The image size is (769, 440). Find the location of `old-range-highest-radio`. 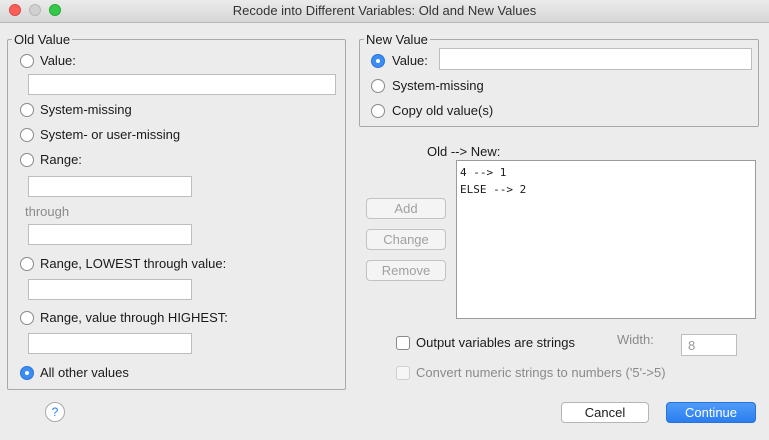

old-range-highest-radio is located at coordinates (27, 318).